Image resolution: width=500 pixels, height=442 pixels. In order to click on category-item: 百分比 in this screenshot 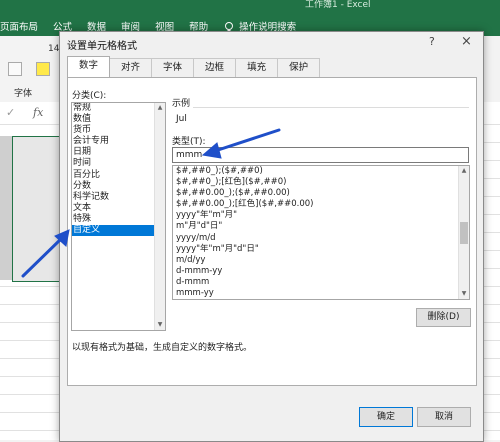, I will do `click(118, 175)`.